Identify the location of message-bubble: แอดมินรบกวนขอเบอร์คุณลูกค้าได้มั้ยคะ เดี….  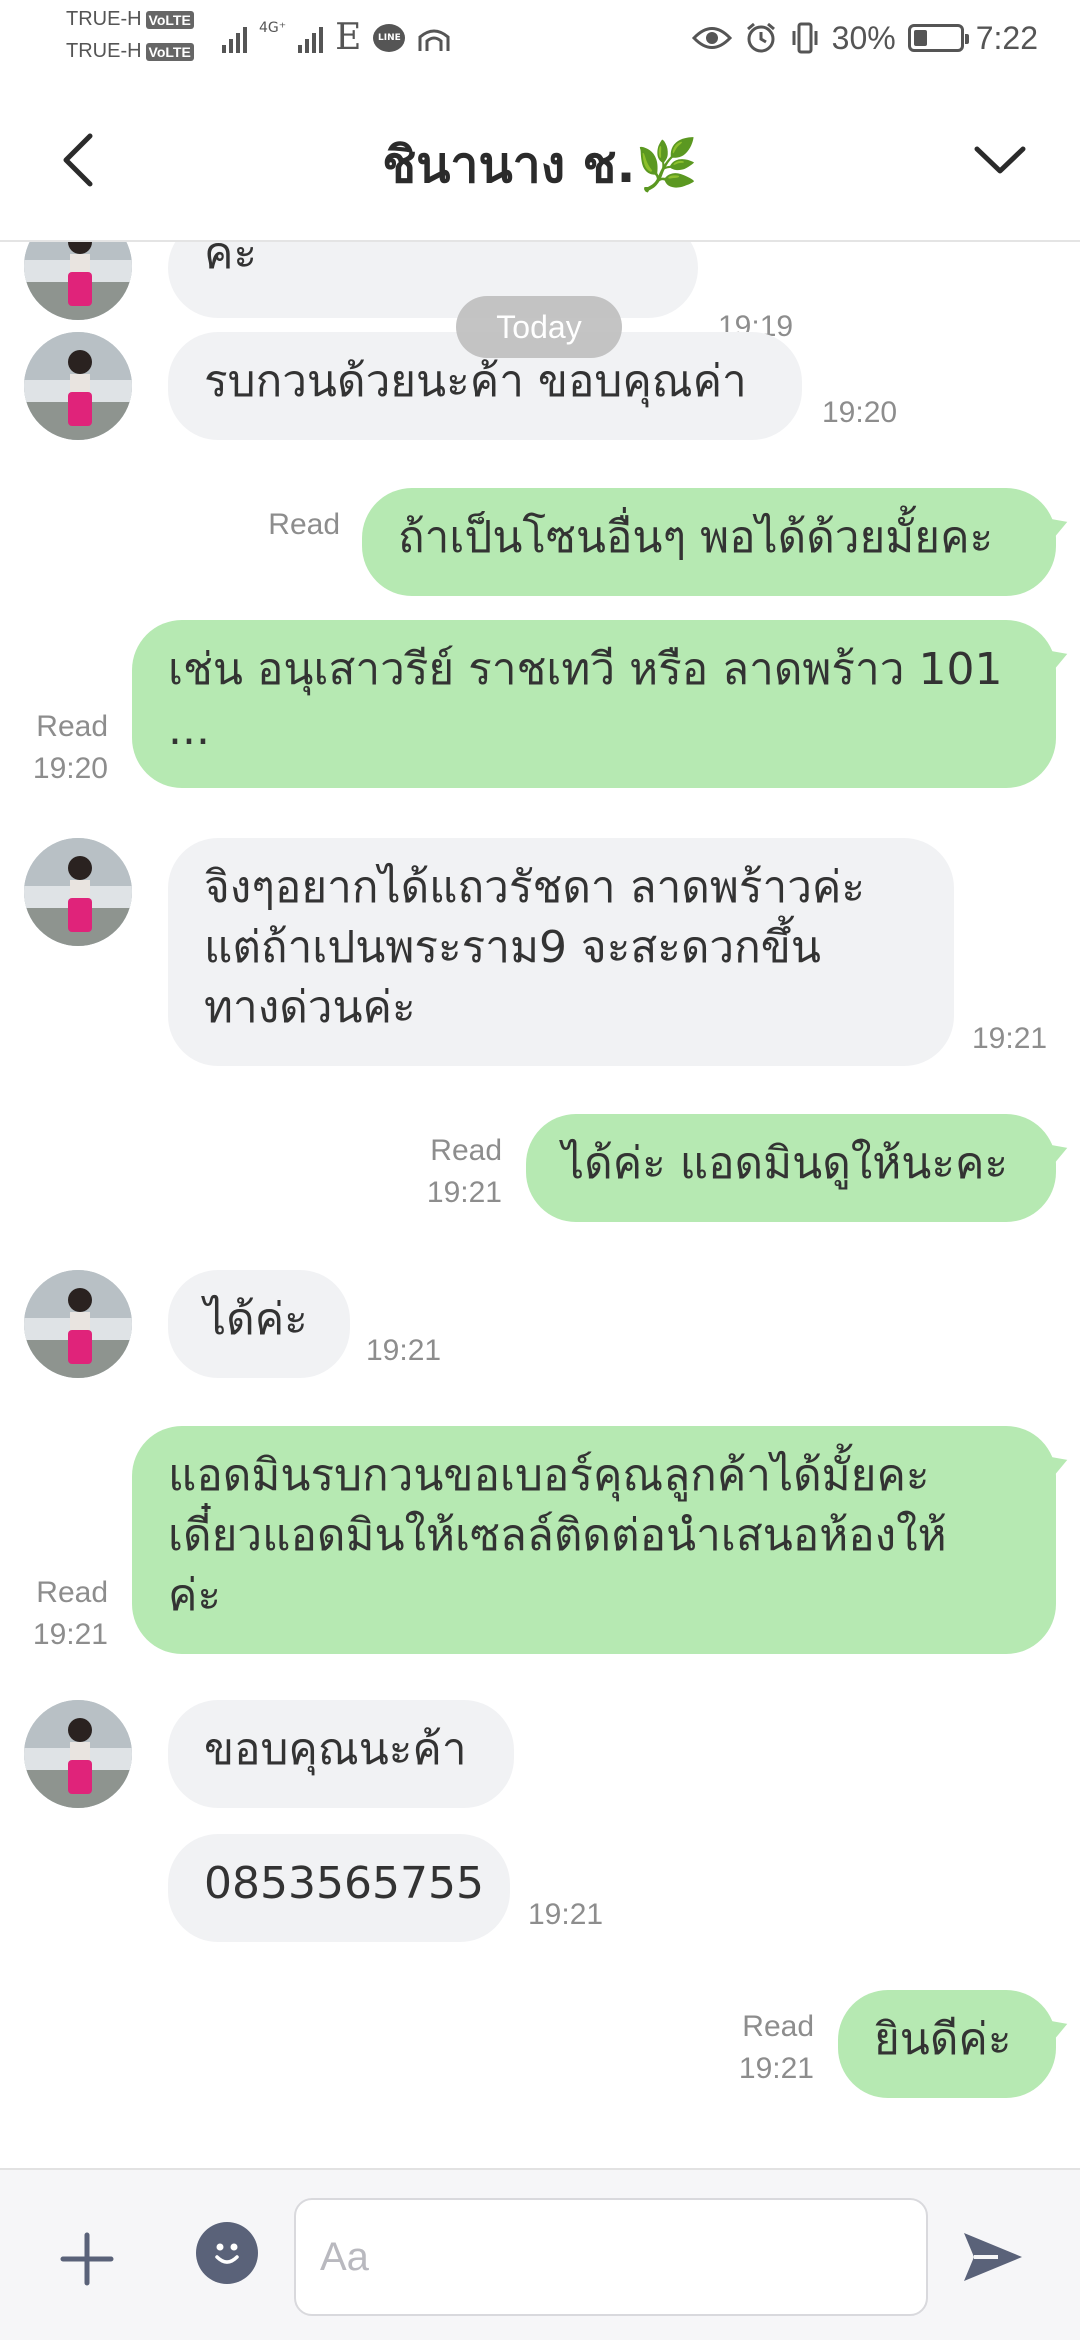
(594, 1540).